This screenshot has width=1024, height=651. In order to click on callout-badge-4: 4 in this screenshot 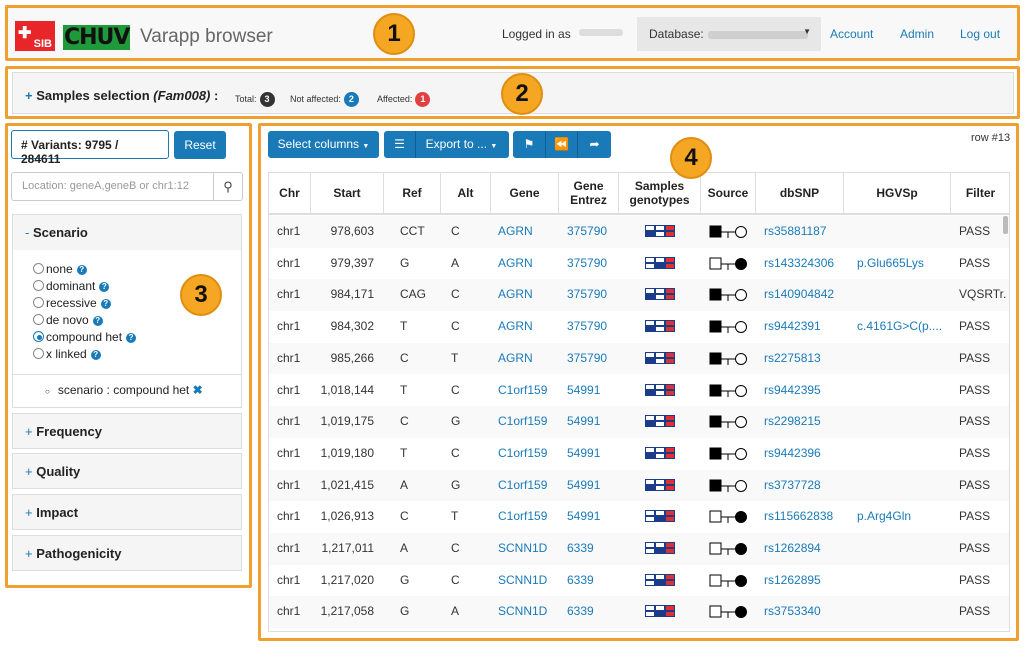, I will do `click(691, 158)`.